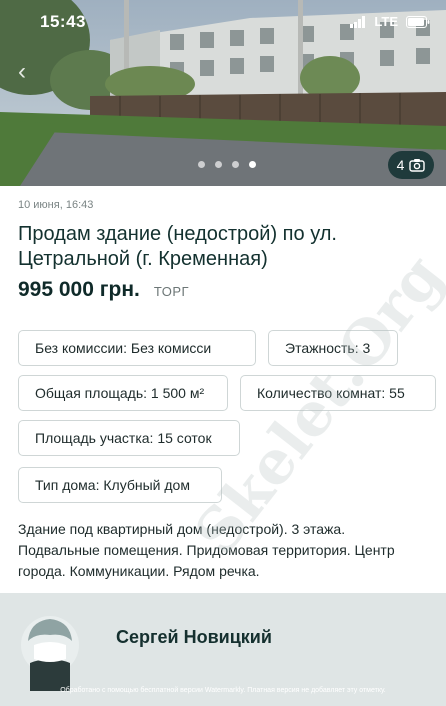  Describe the element at coordinates (358, 21) in the screenshot. I see `signal-icon` at that location.